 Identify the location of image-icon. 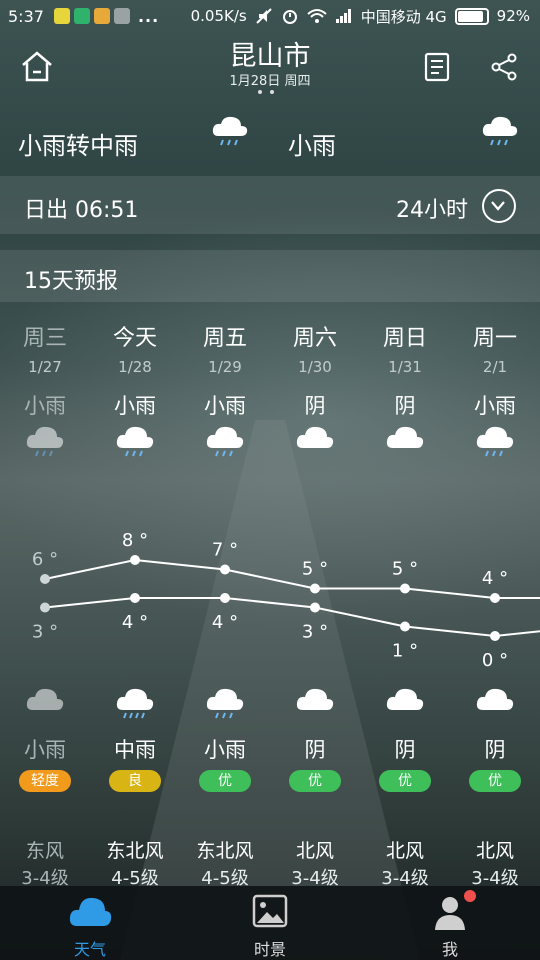
(270, 911).